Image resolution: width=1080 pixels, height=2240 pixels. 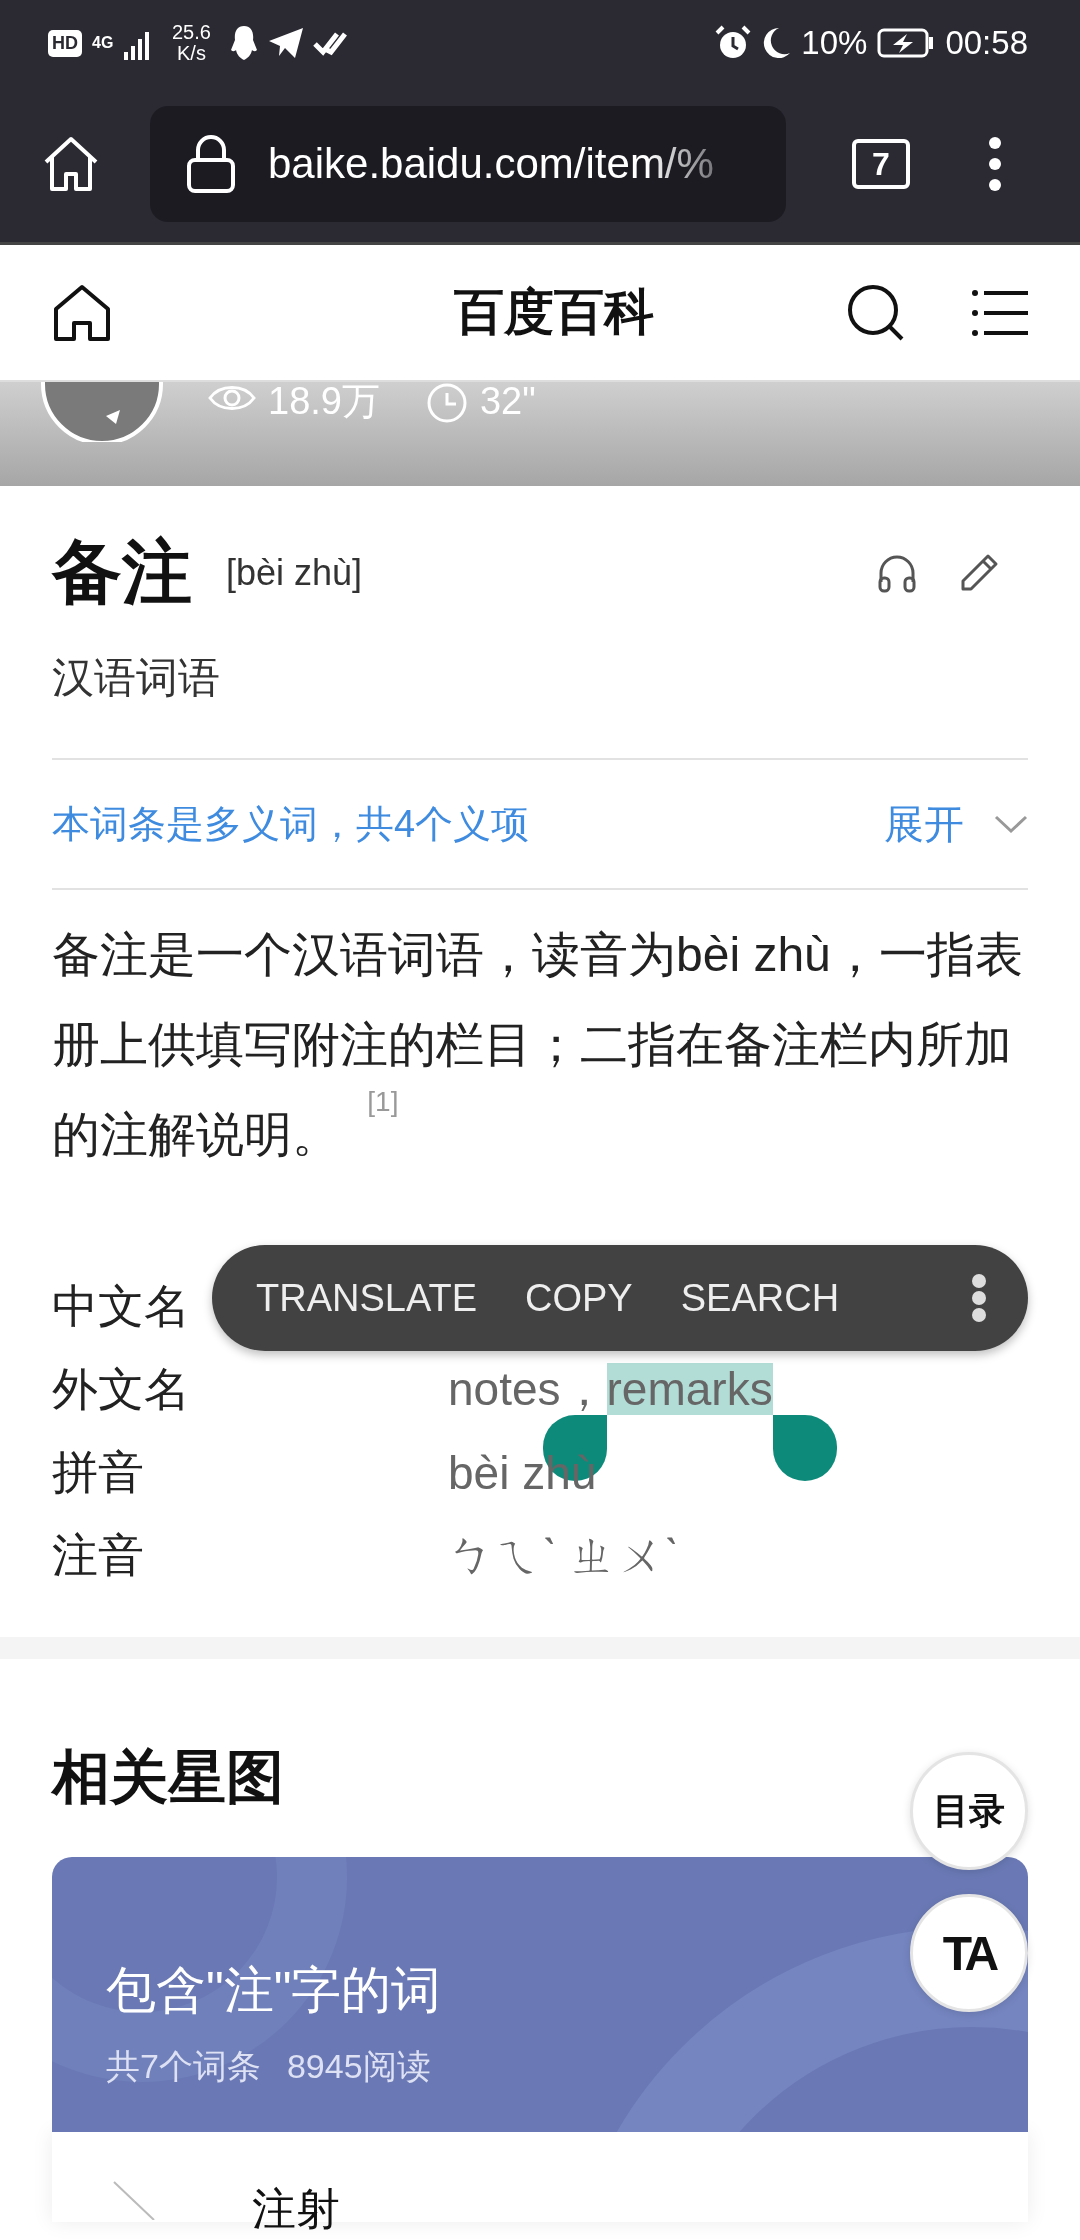 I want to click on pinyin: [bèi zhù], so click(x=294, y=573).